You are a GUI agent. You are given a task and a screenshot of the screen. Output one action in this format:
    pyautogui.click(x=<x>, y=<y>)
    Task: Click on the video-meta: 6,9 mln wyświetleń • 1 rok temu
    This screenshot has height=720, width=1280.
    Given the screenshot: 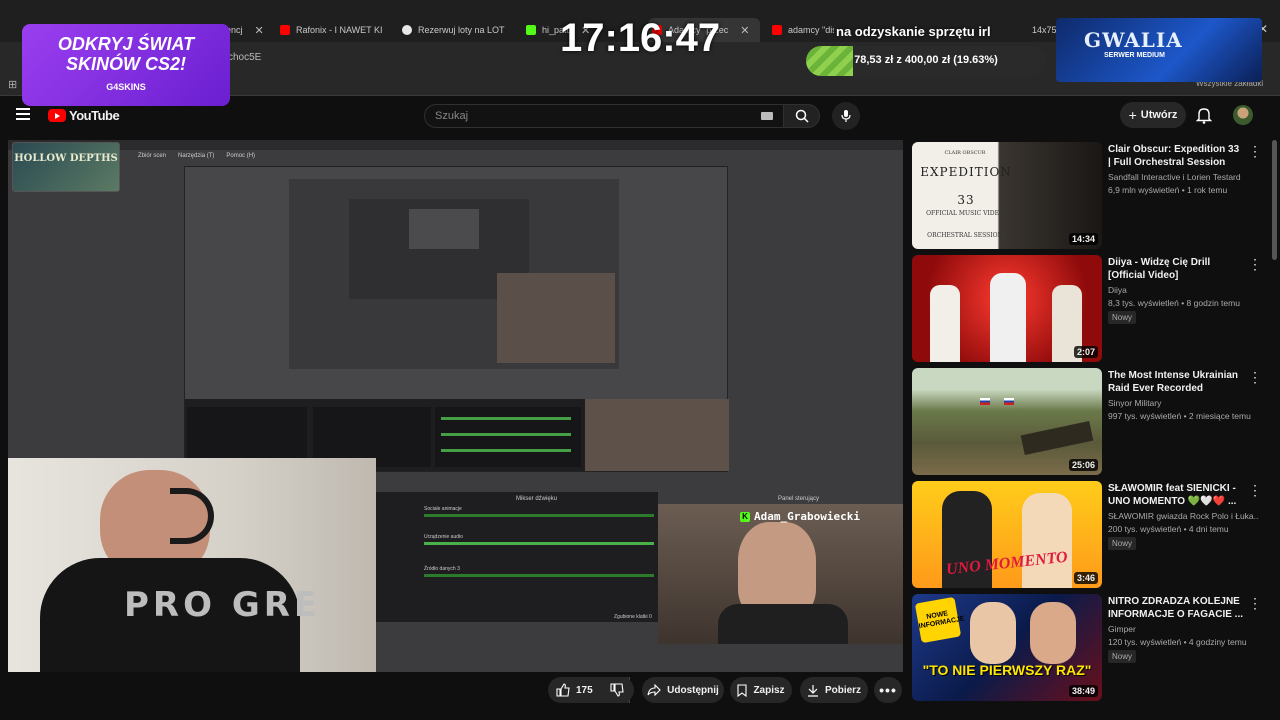 What is the action you would take?
    pyautogui.click(x=1168, y=190)
    